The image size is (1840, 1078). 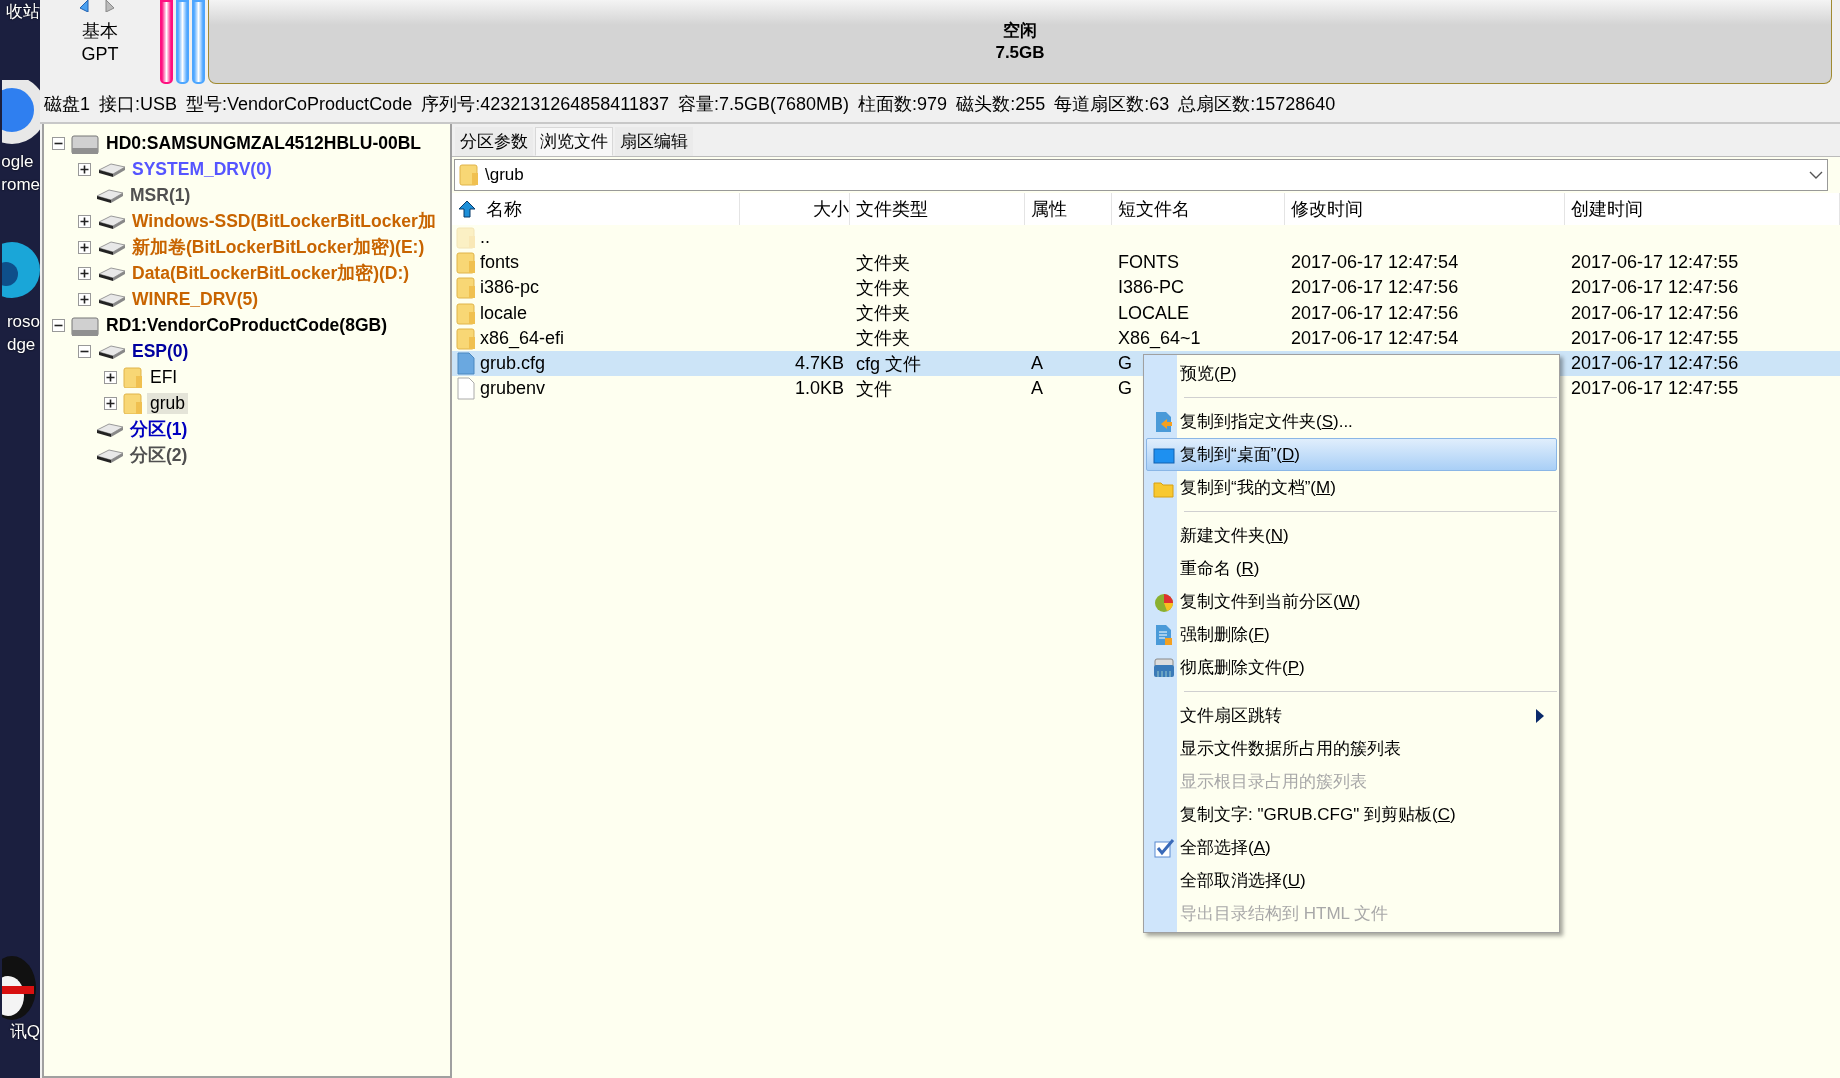 I want to click on tree-item: Windows-SSD(BitLockerBitLocker加, so click(x=284, y=221).